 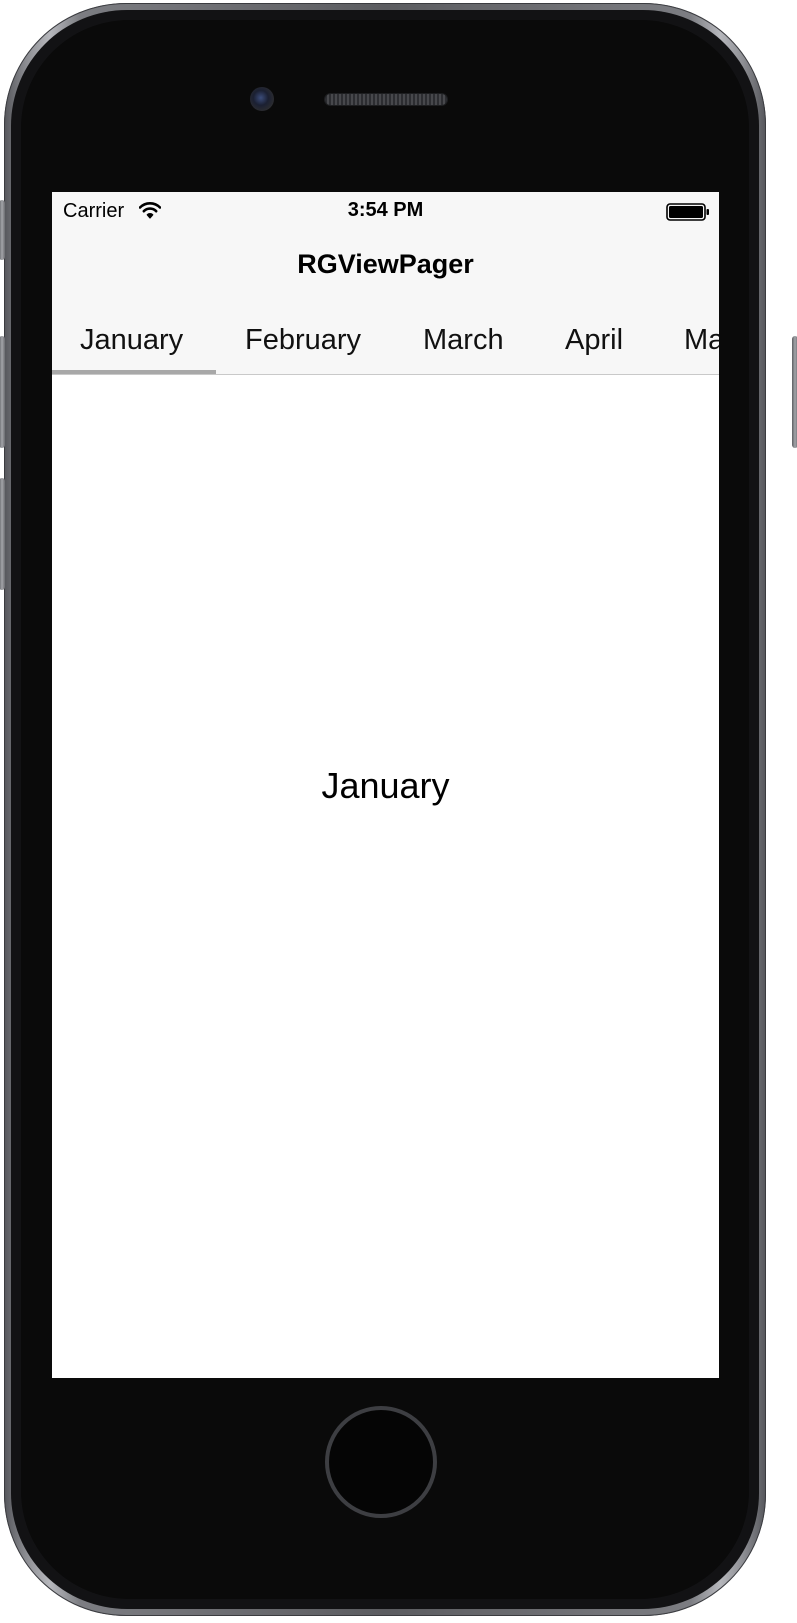 I want to click on tab-may-partial: Ma, so click(x=701, y=340).